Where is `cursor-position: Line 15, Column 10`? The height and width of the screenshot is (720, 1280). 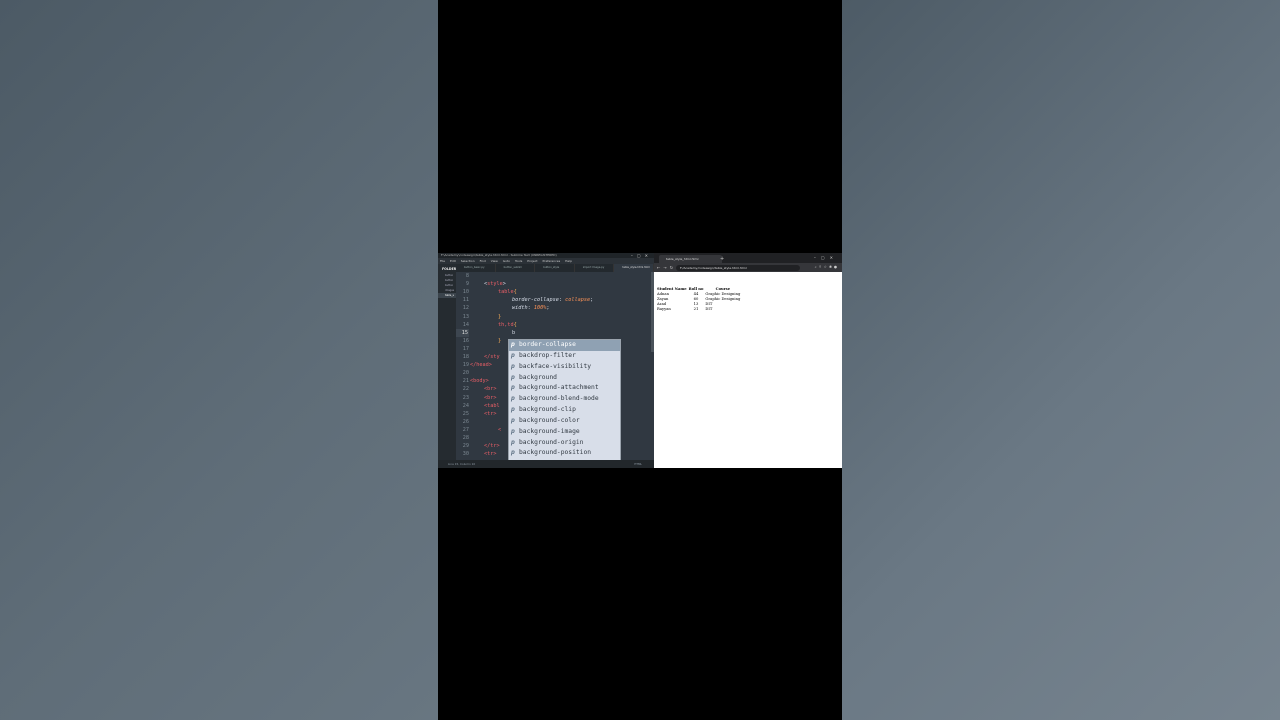 cursor-position: Line 15, Column 10 is located at coordinates (462, 464).